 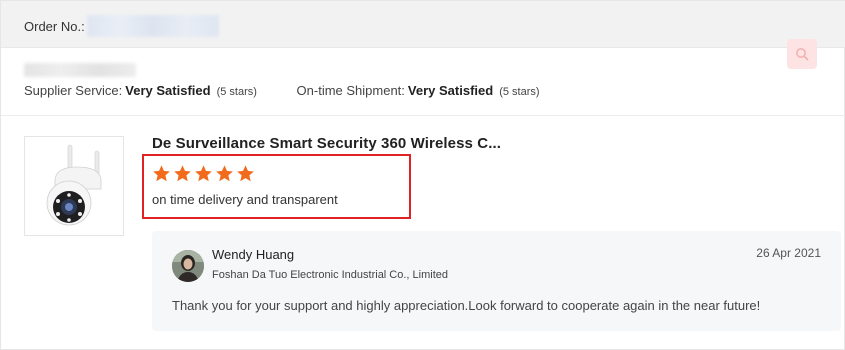 I want to click on security-camera-image, so click(x=74, y=185).